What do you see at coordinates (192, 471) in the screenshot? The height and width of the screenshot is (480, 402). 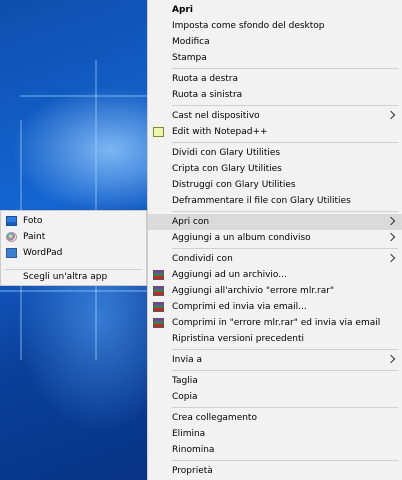 I see `menu-item-label: Proprietà` at bounding box center [192, 471].